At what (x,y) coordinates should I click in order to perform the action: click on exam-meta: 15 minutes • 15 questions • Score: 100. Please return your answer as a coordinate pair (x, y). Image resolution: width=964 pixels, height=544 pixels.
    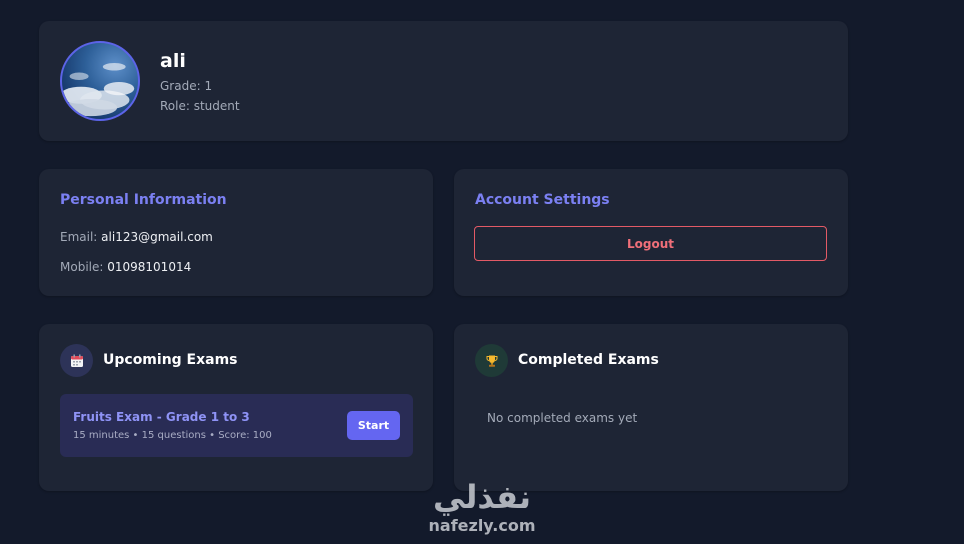
    Looking at the image, I should click on (172, 435).